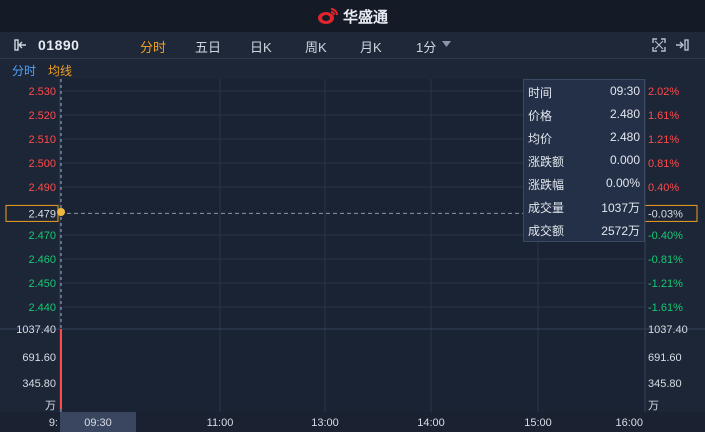 This screenshot has height=432, width=705. Describe the element at coordinates (538, 423) in the screenshot. I see `time-tick-label: 15:00` at that location.